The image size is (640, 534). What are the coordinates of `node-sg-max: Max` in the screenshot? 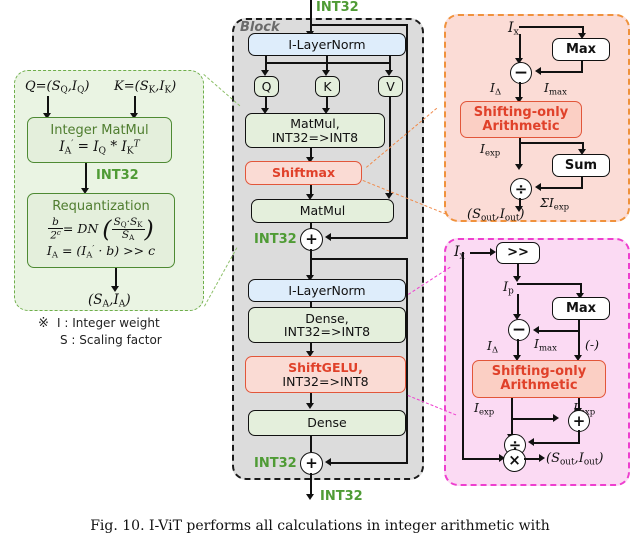 It's located at (581, 308).